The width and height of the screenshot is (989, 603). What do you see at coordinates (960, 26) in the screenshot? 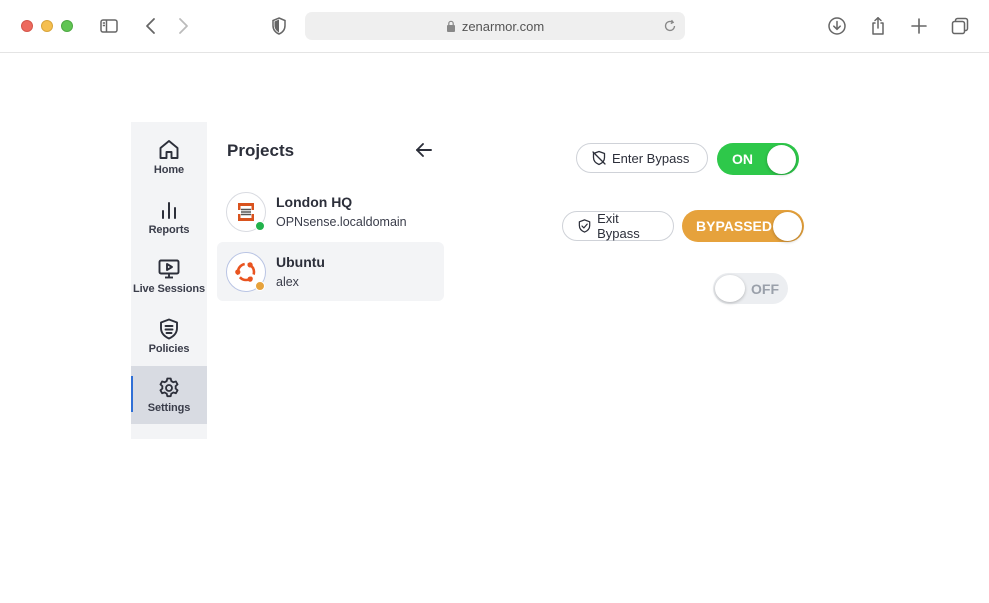
I see `tabs-overview-icon` at bounding box center [960, 26].